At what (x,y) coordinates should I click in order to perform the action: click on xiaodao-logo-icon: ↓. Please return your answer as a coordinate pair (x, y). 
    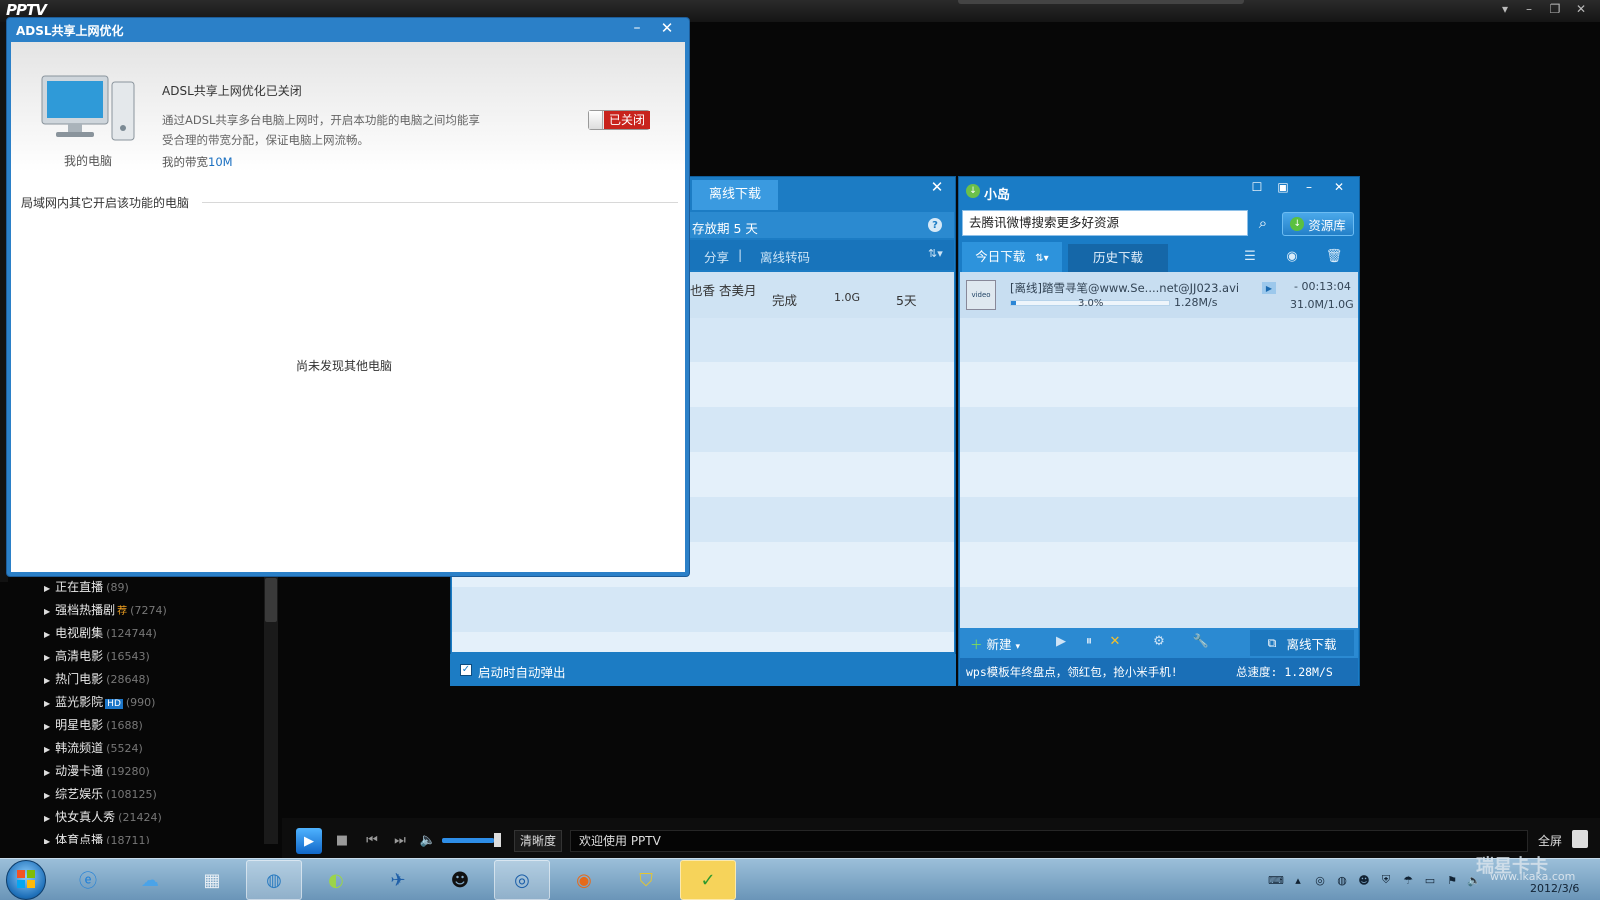
    Looking at the image, I should click on (973, 191).